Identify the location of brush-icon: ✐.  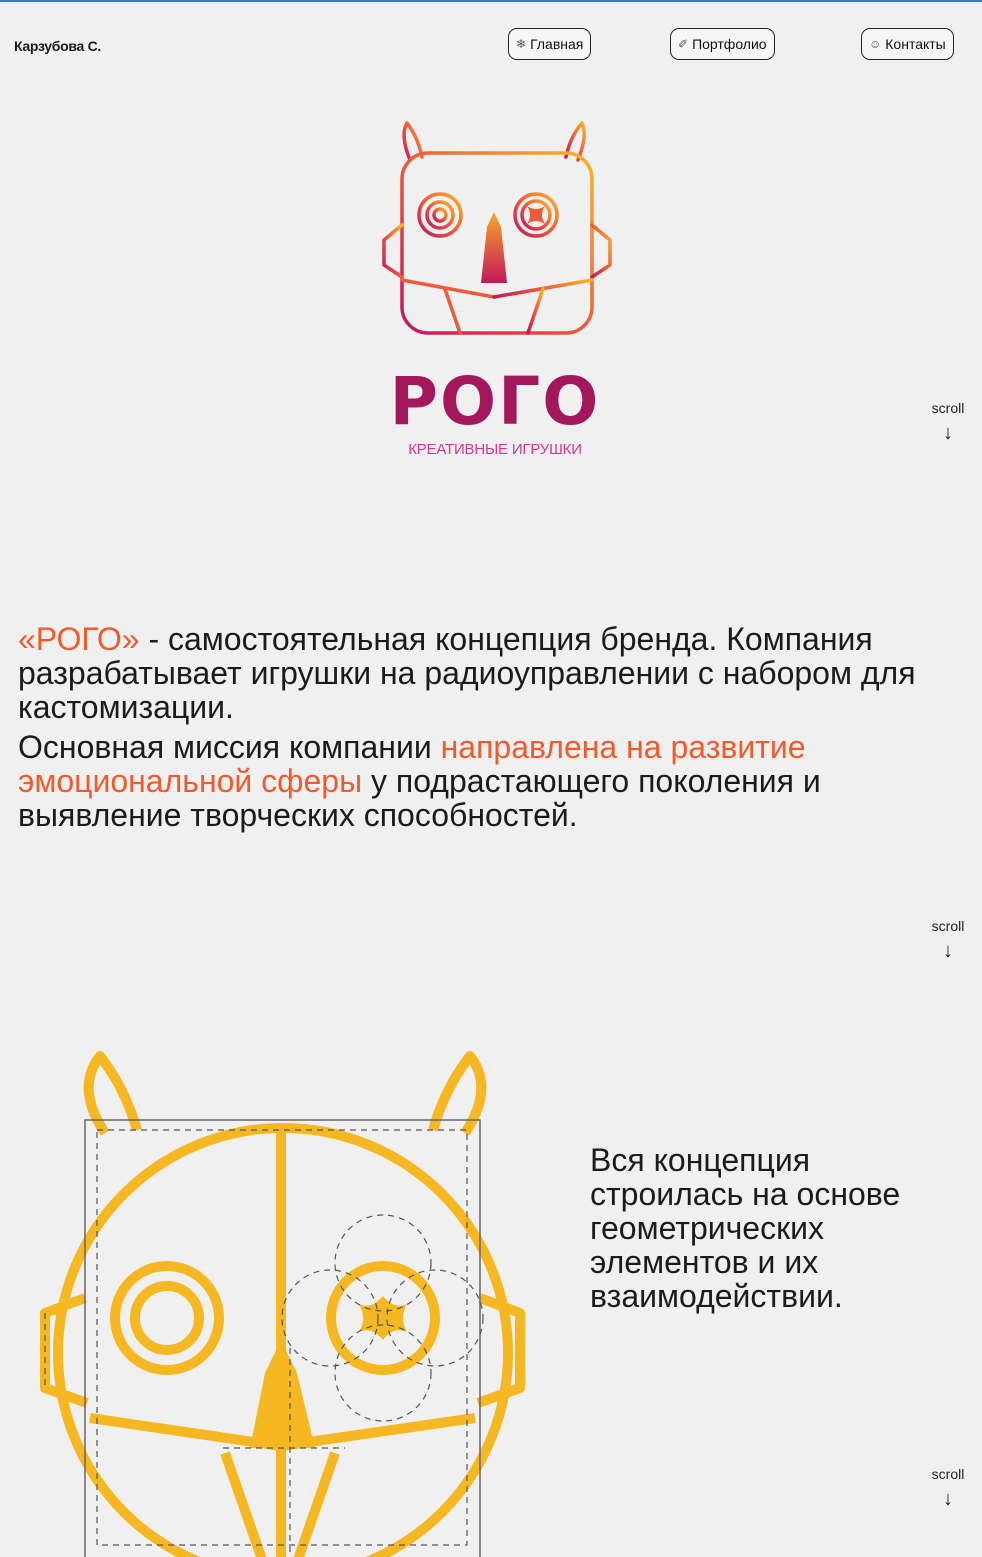
(683, 44).